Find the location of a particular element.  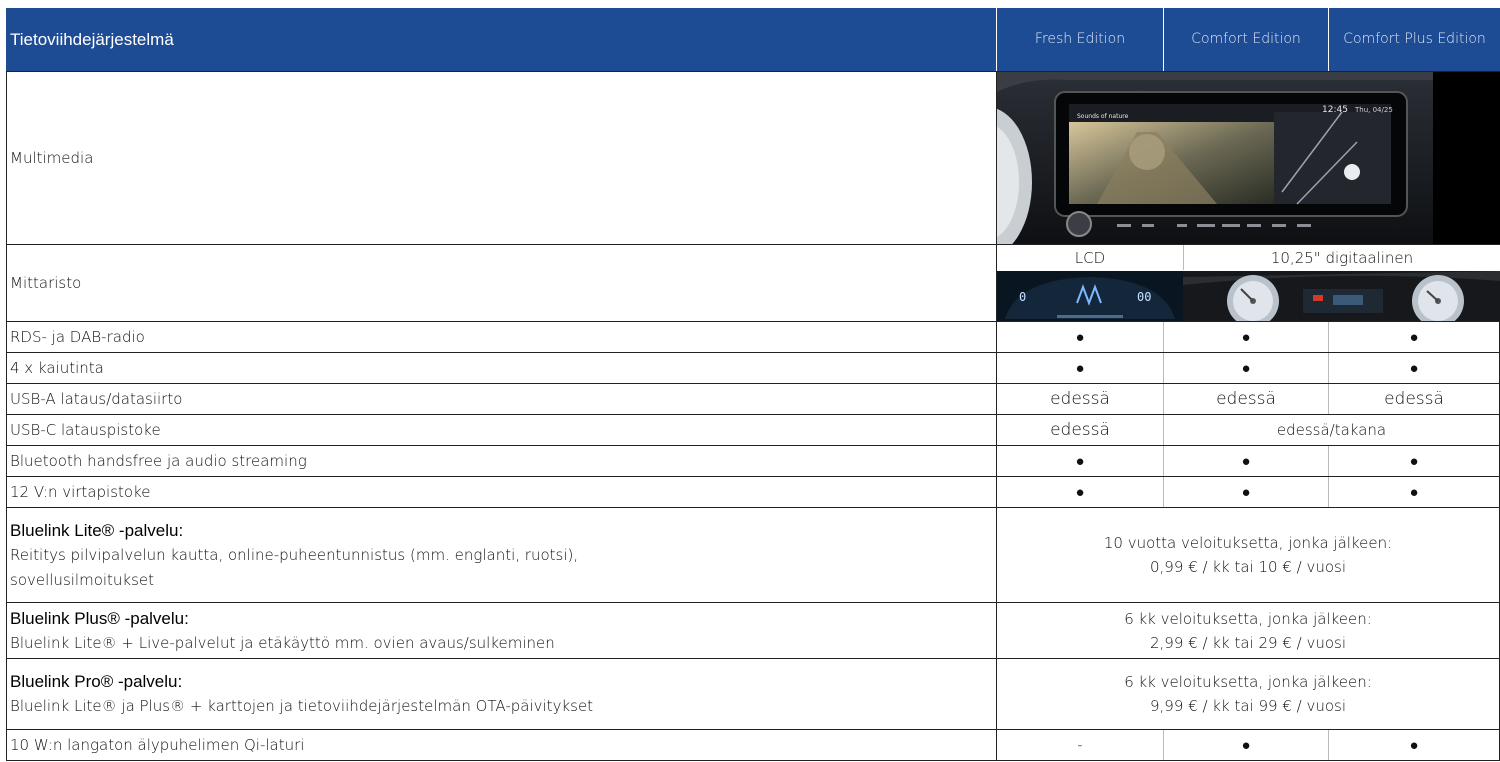

table-row-mittaristo: Mittaristo LCD 10,25" digitaalinen 0 00 is located at coordinates (753, 282).